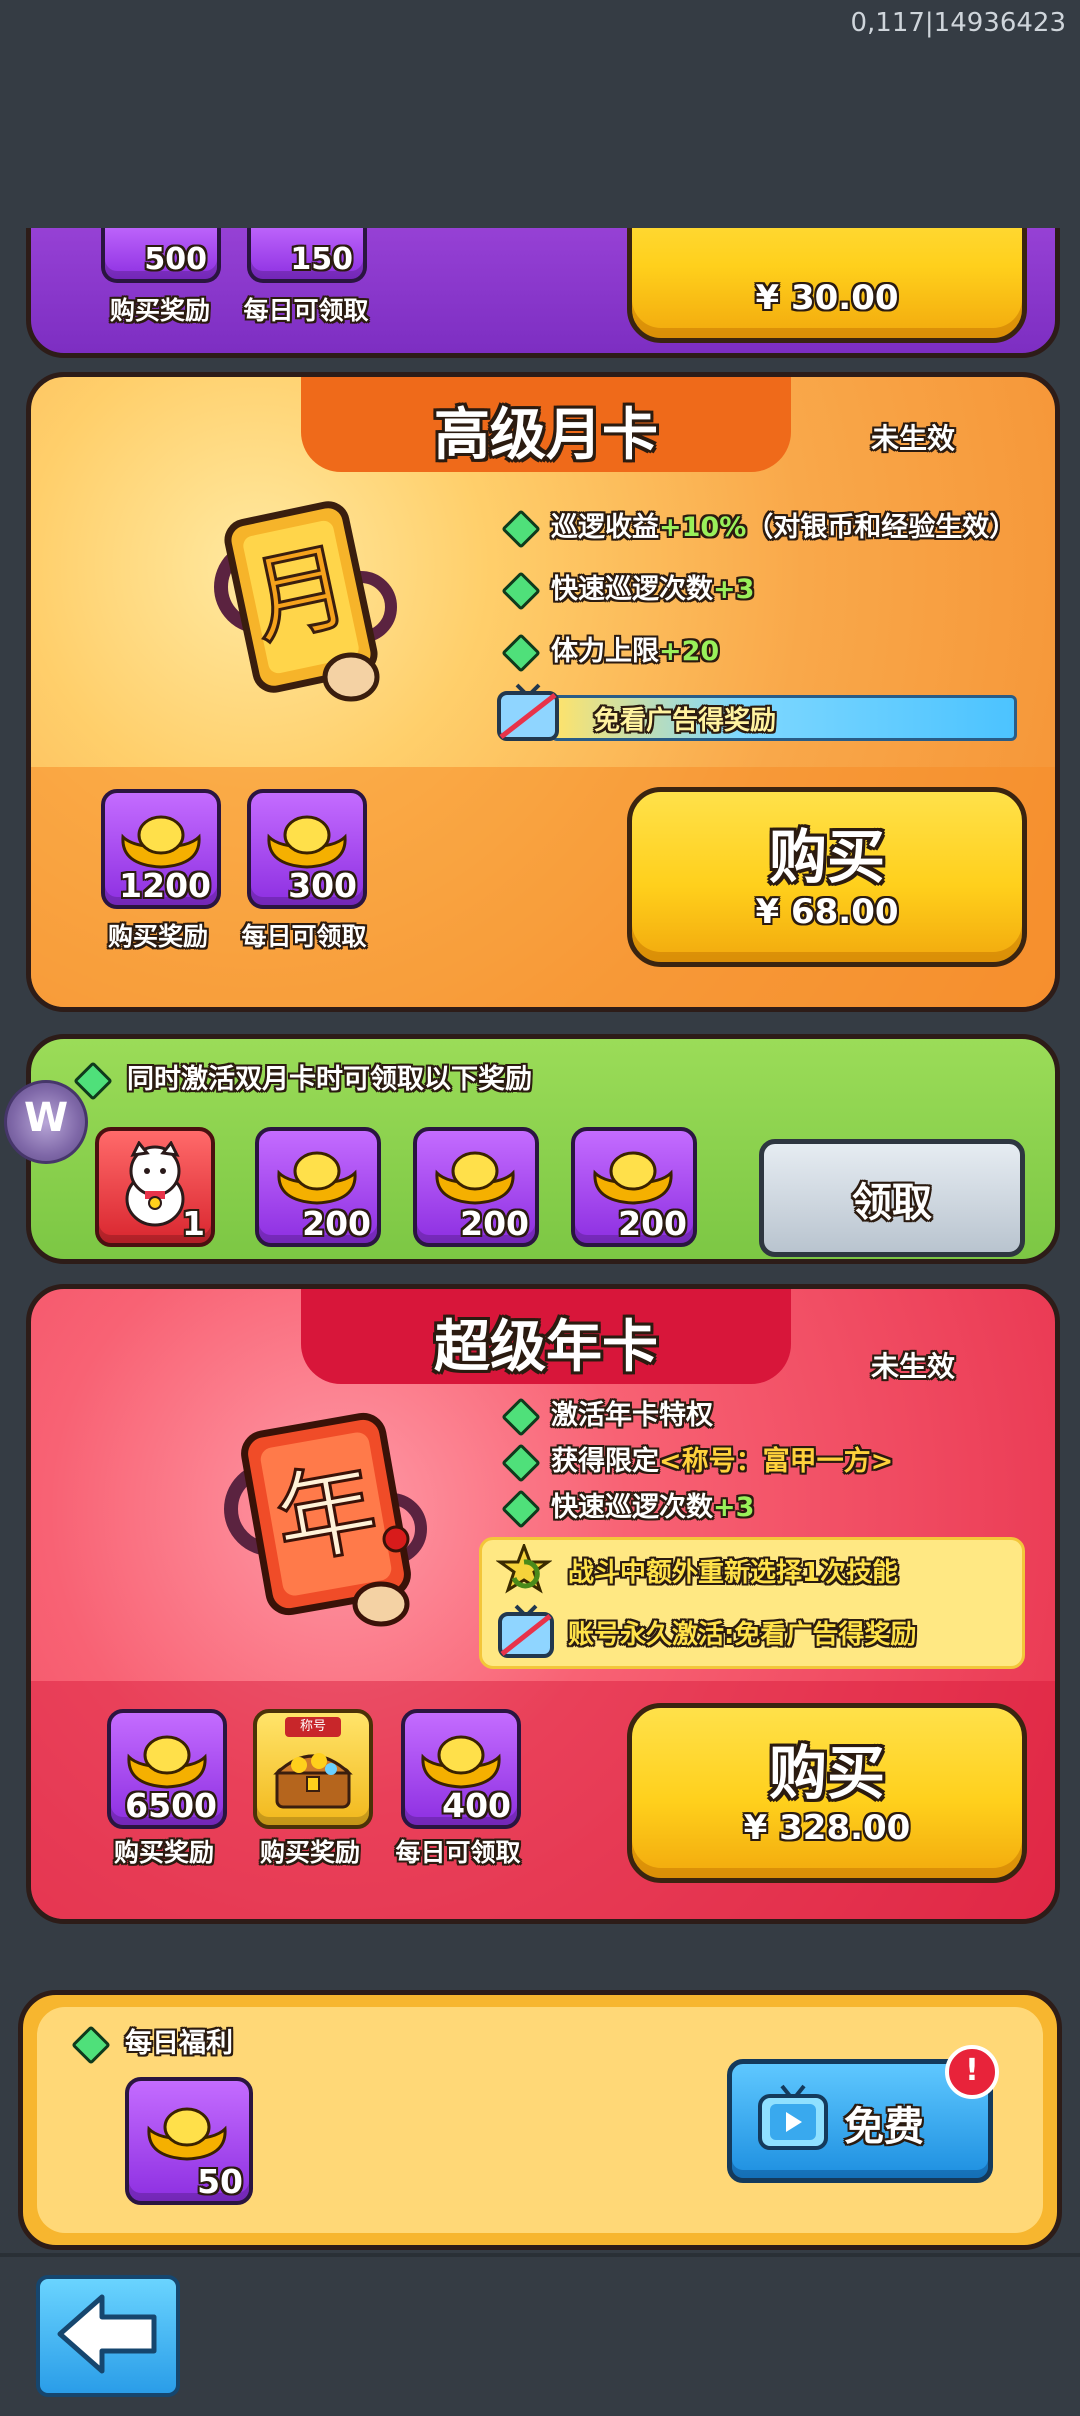 This screenshot has height=2416, width=1080. I want to click on reward-amount: 6500, so click(171, 1805).